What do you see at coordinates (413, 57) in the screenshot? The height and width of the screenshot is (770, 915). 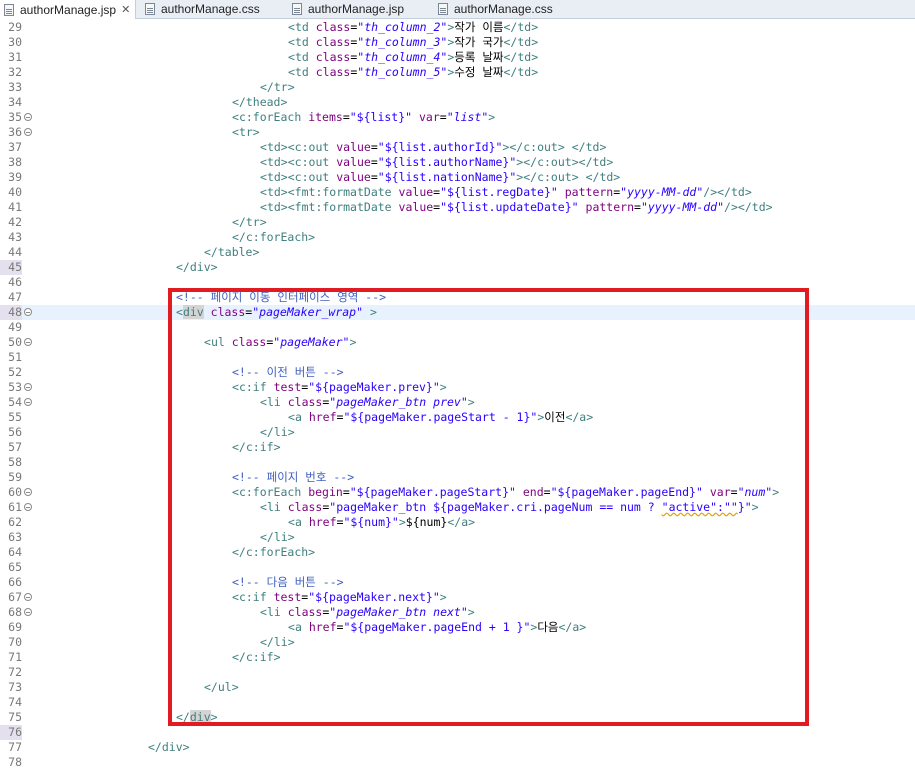 I see `code-text: <td class="th_column_4">등록 날짜</td>` at bounding box center [413, 57].